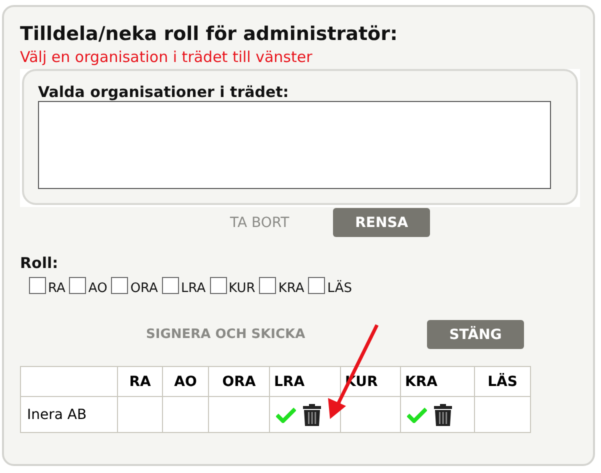 This screenshot has height=473, width=601. What do you see at coordinates (437, 381) in the screenshot?
I see `column-header: KRA` at bounding box center [437, 381].